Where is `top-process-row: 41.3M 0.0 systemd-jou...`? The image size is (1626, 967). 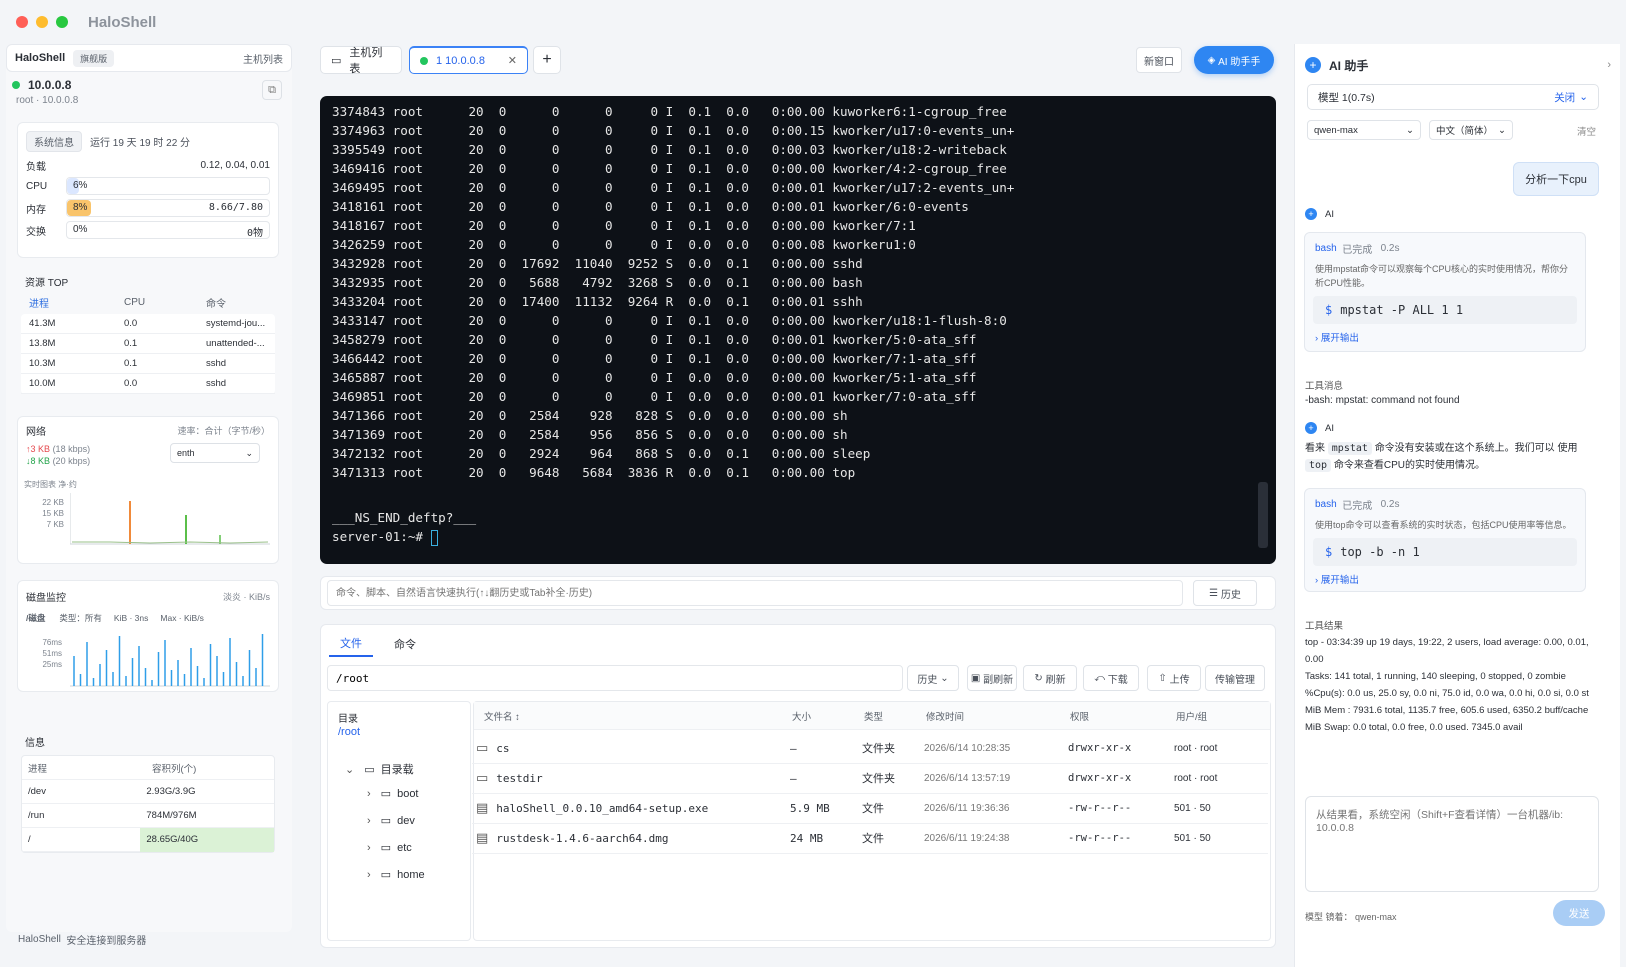
top-process-row: 41.3M 0.0 systemd-jou... is located at coordinates (148, 324).